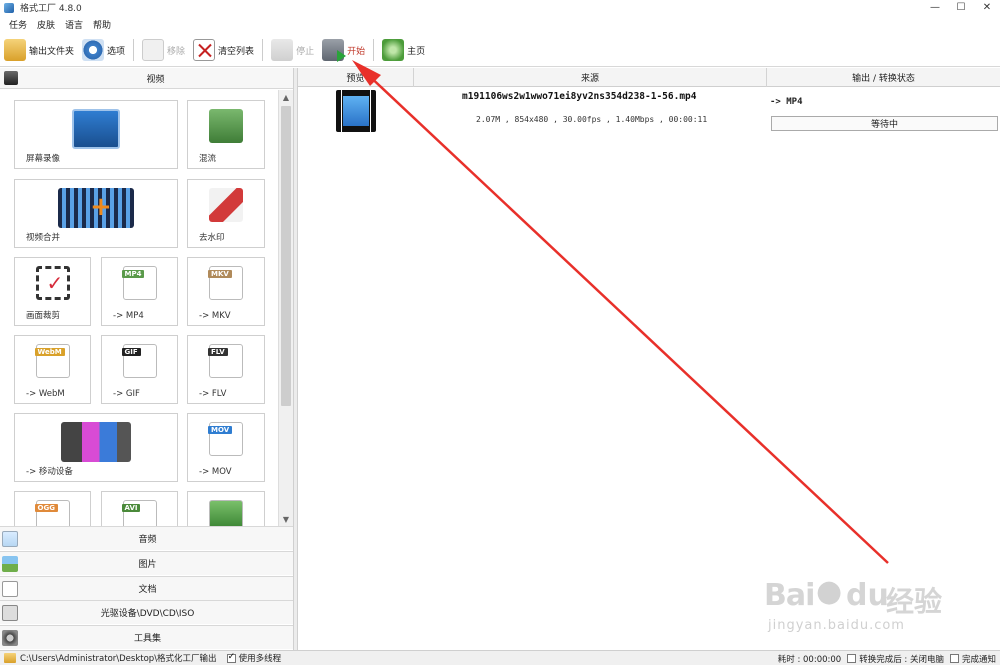  I want to click on start-label: 开始, so click(356, 51).